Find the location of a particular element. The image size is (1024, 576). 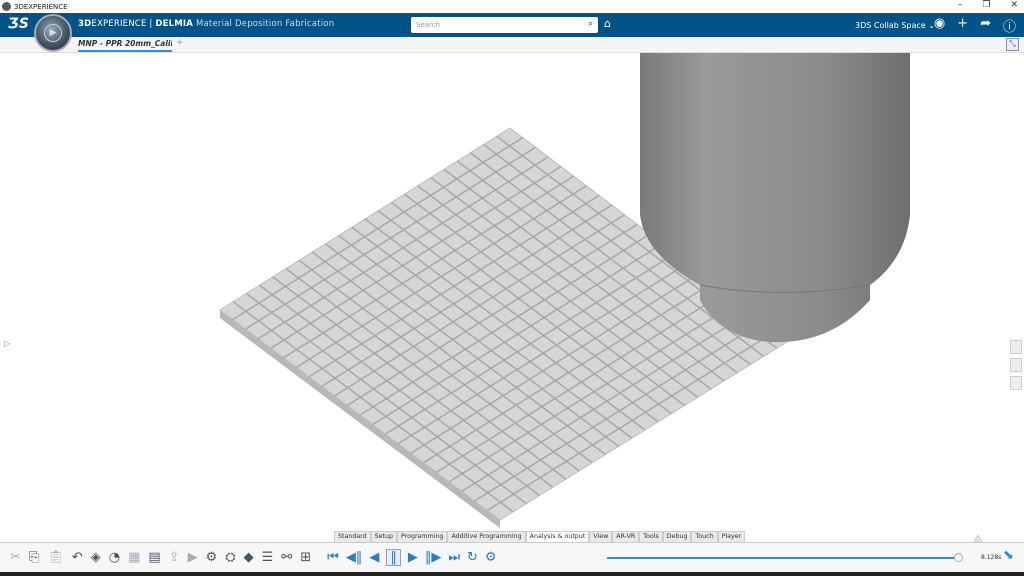

tab-workbench: Tools is located at coordinates (651, 536).